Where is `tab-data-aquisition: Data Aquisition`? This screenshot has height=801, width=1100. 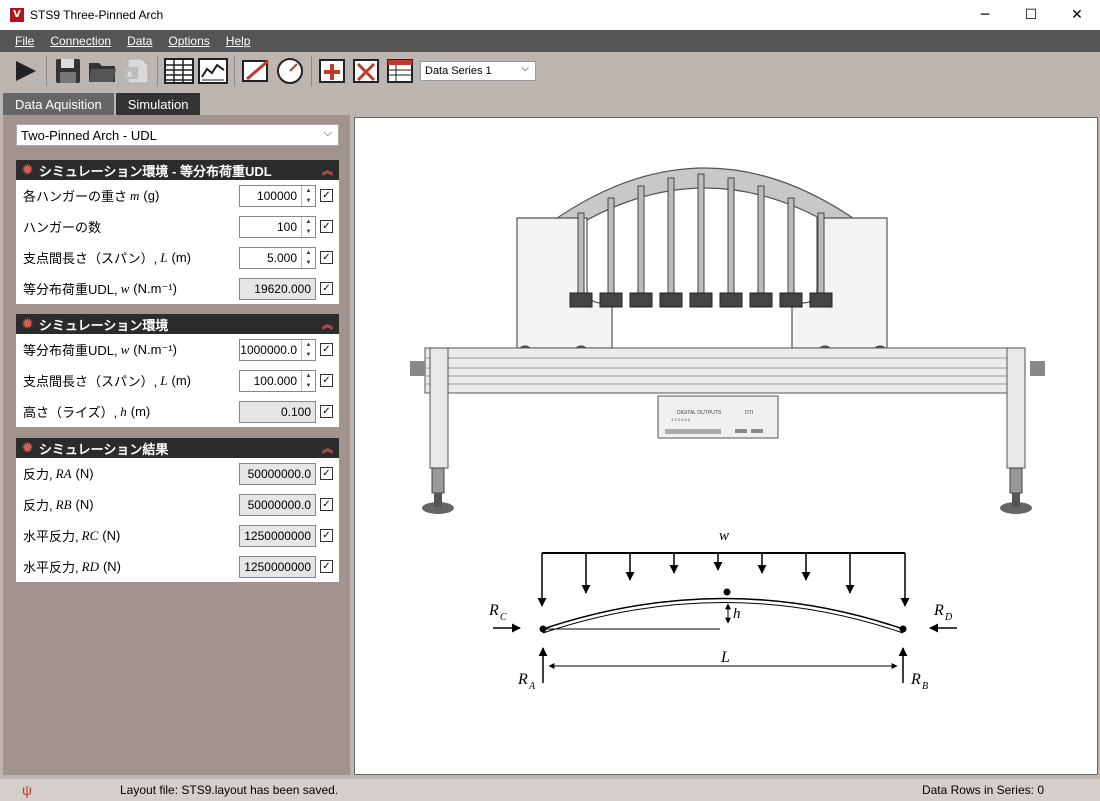
tab-data-aquisition: Data Aquisition is located at coordinates (58, 104).